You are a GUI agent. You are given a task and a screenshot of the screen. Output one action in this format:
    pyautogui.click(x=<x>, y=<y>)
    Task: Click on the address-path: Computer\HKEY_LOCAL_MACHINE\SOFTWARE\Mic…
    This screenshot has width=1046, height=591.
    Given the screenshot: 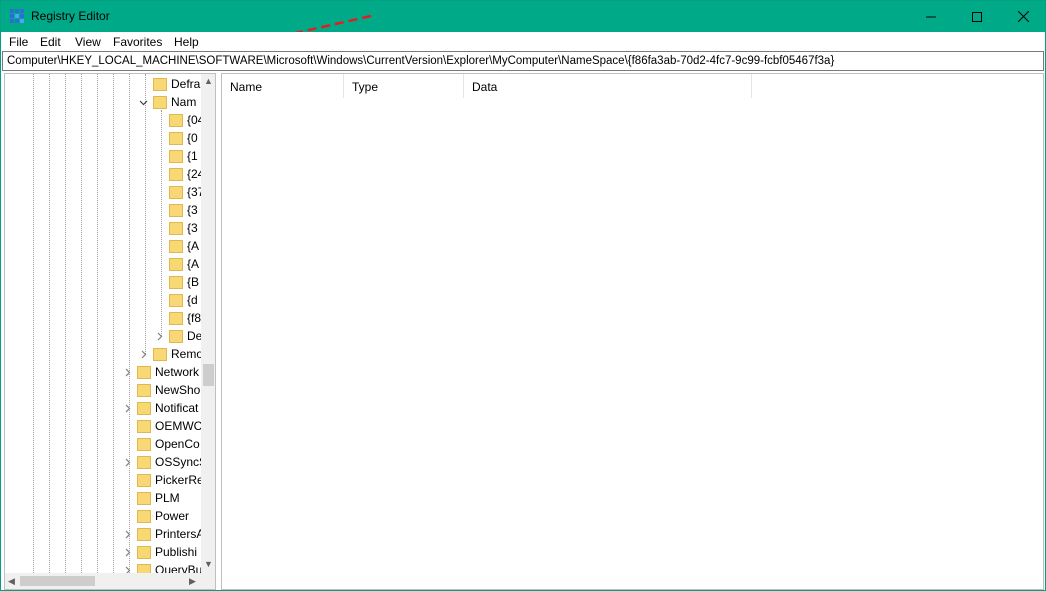 What is the action you would take?
    pyautogui.click(x=421, y=61)
    